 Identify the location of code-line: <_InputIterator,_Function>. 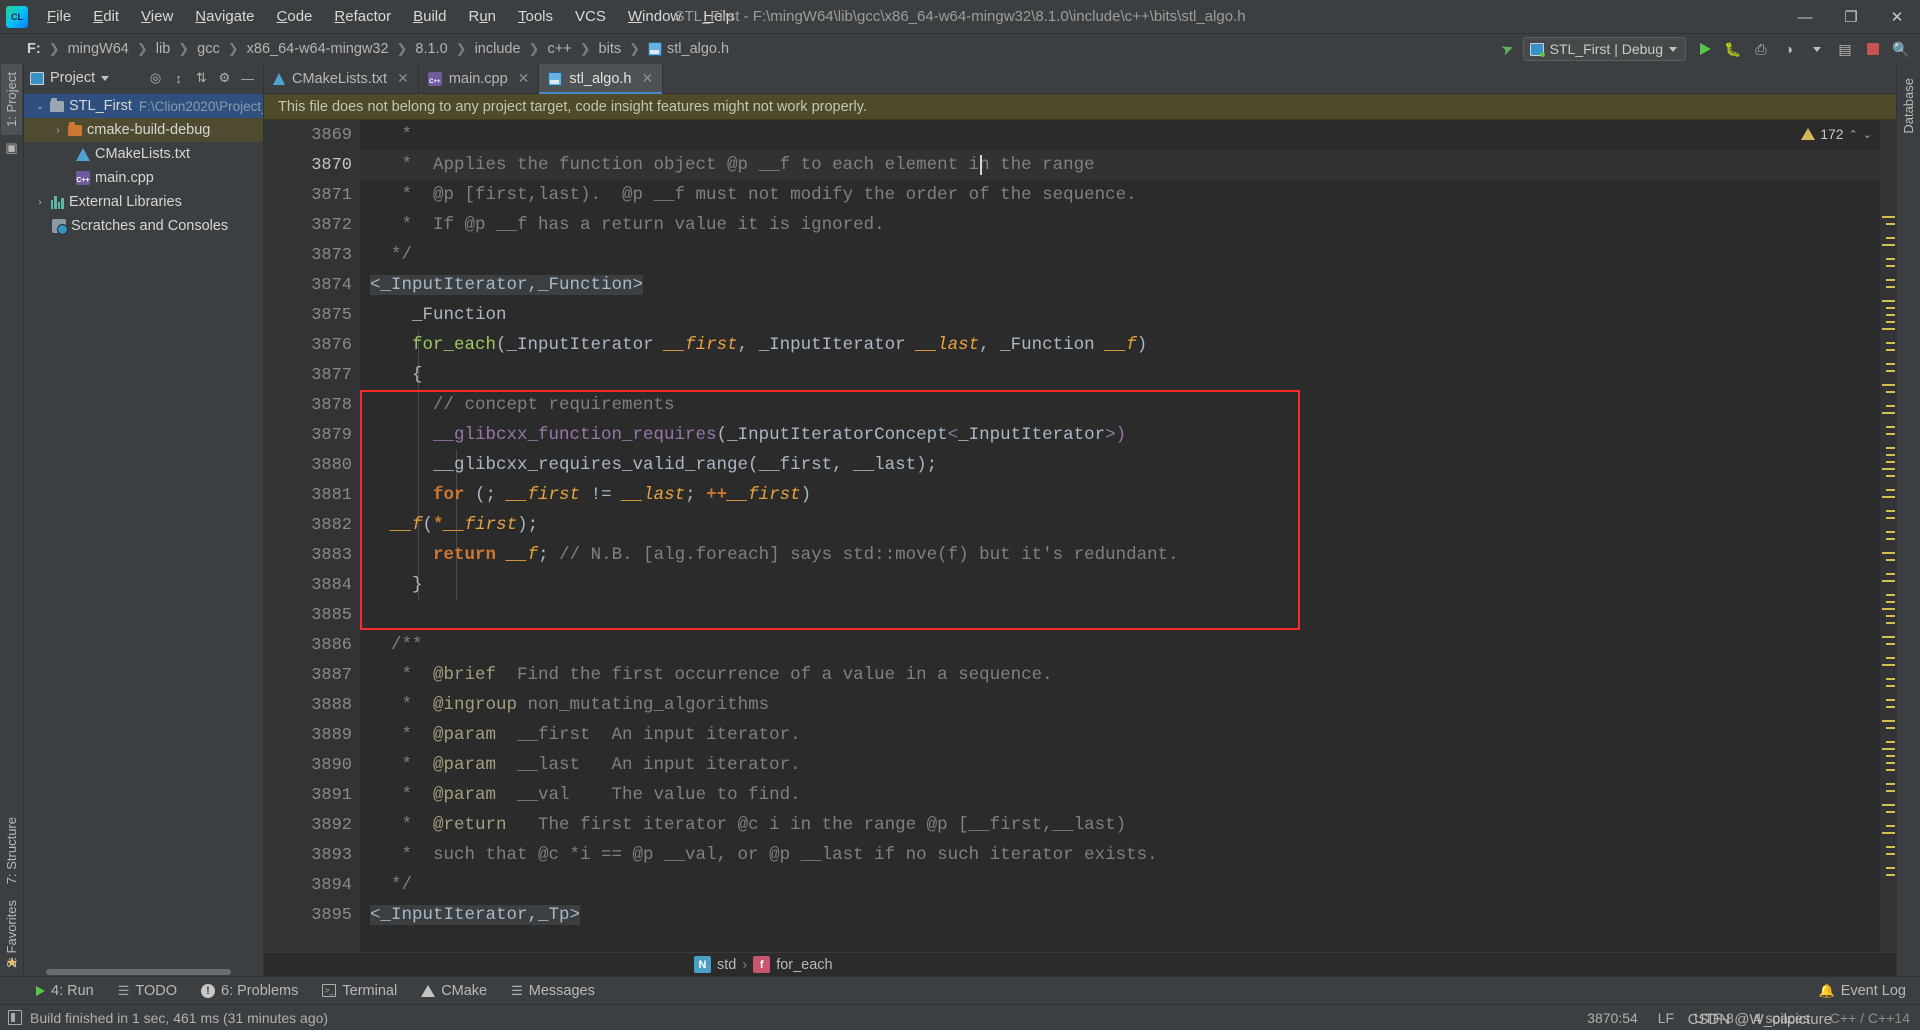
(1120, 285).